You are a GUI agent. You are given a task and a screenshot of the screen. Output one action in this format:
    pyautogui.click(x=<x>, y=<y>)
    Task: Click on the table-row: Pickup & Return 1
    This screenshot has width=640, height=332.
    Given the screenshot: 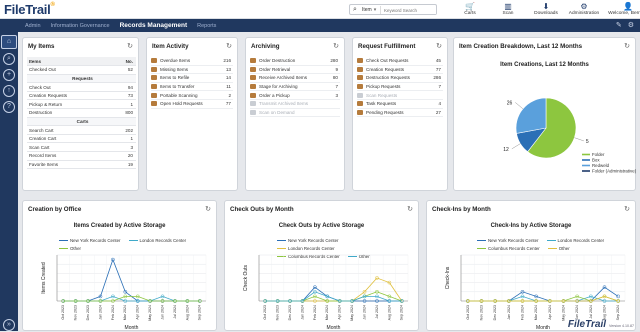 What is the action you would take?
    pyautogui.click(x=81, y=104)
    